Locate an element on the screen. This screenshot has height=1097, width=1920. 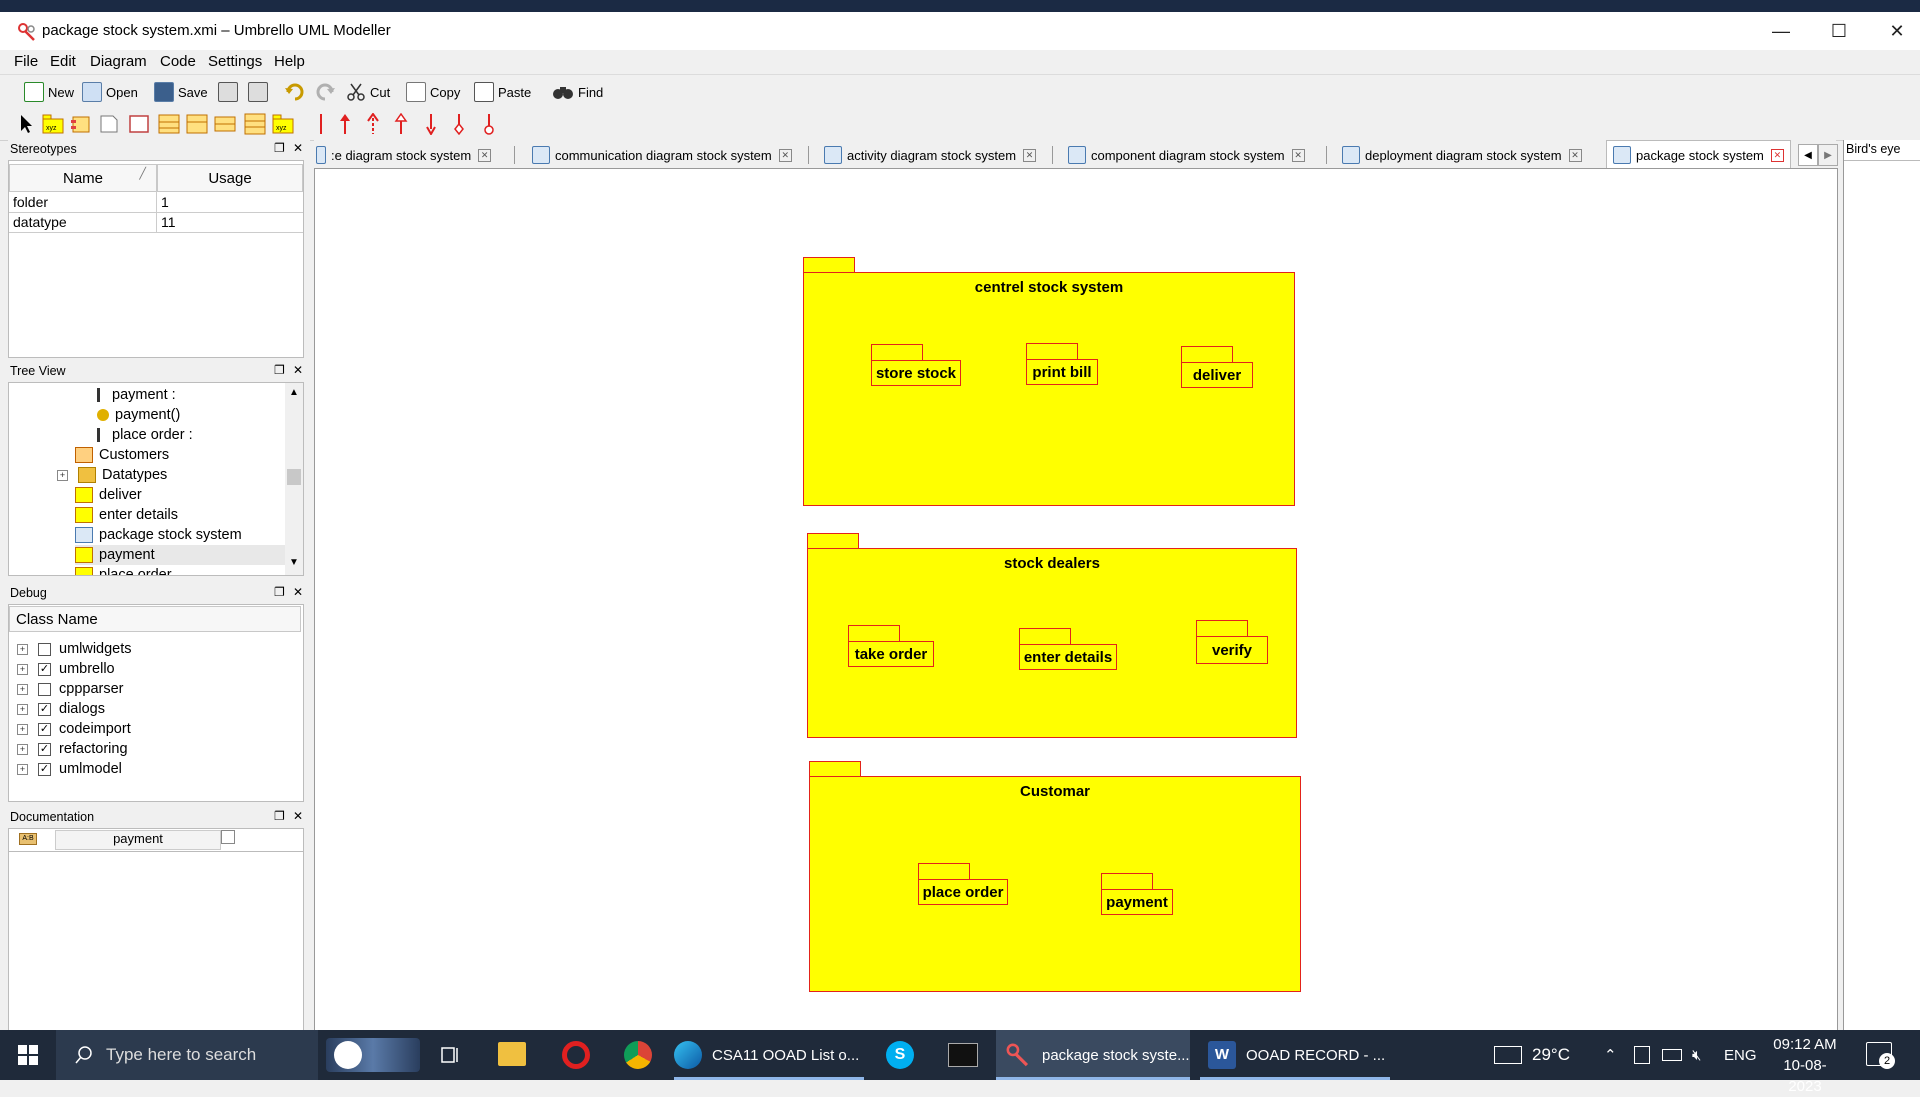
cut-button: Cut is located at coordinates (368, 92).